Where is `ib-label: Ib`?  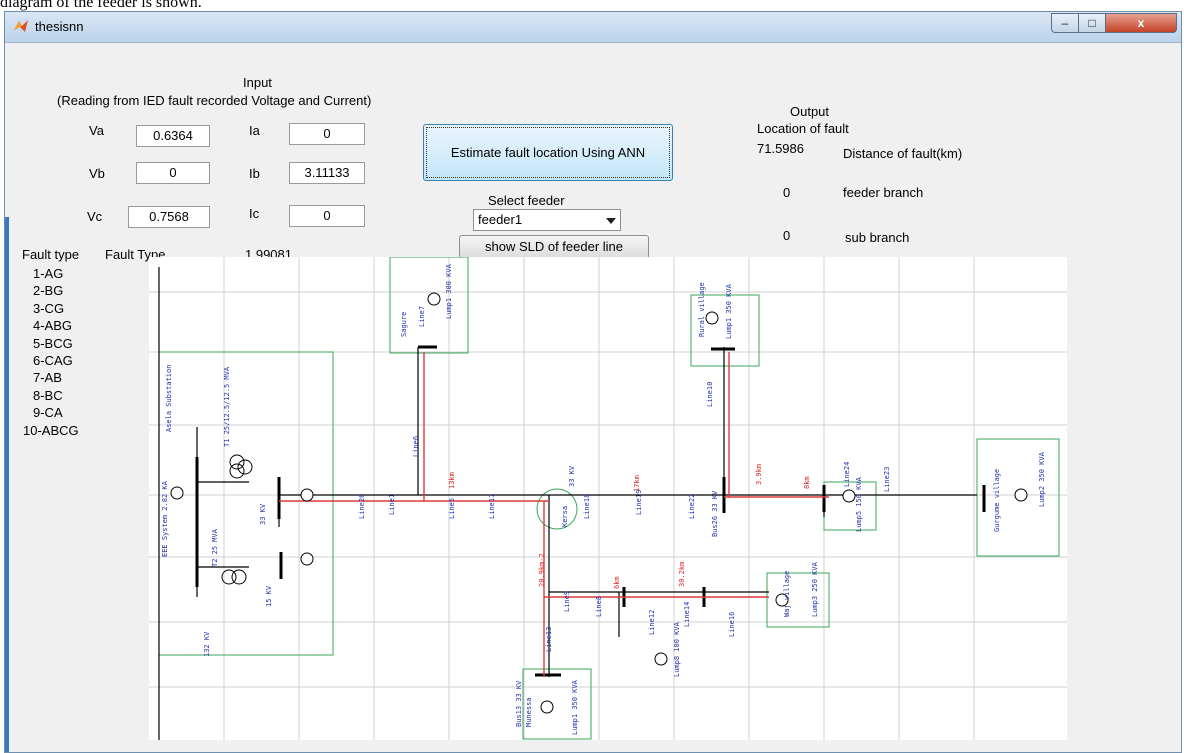
ib-label: Ib is located at coordinates (254, 173).